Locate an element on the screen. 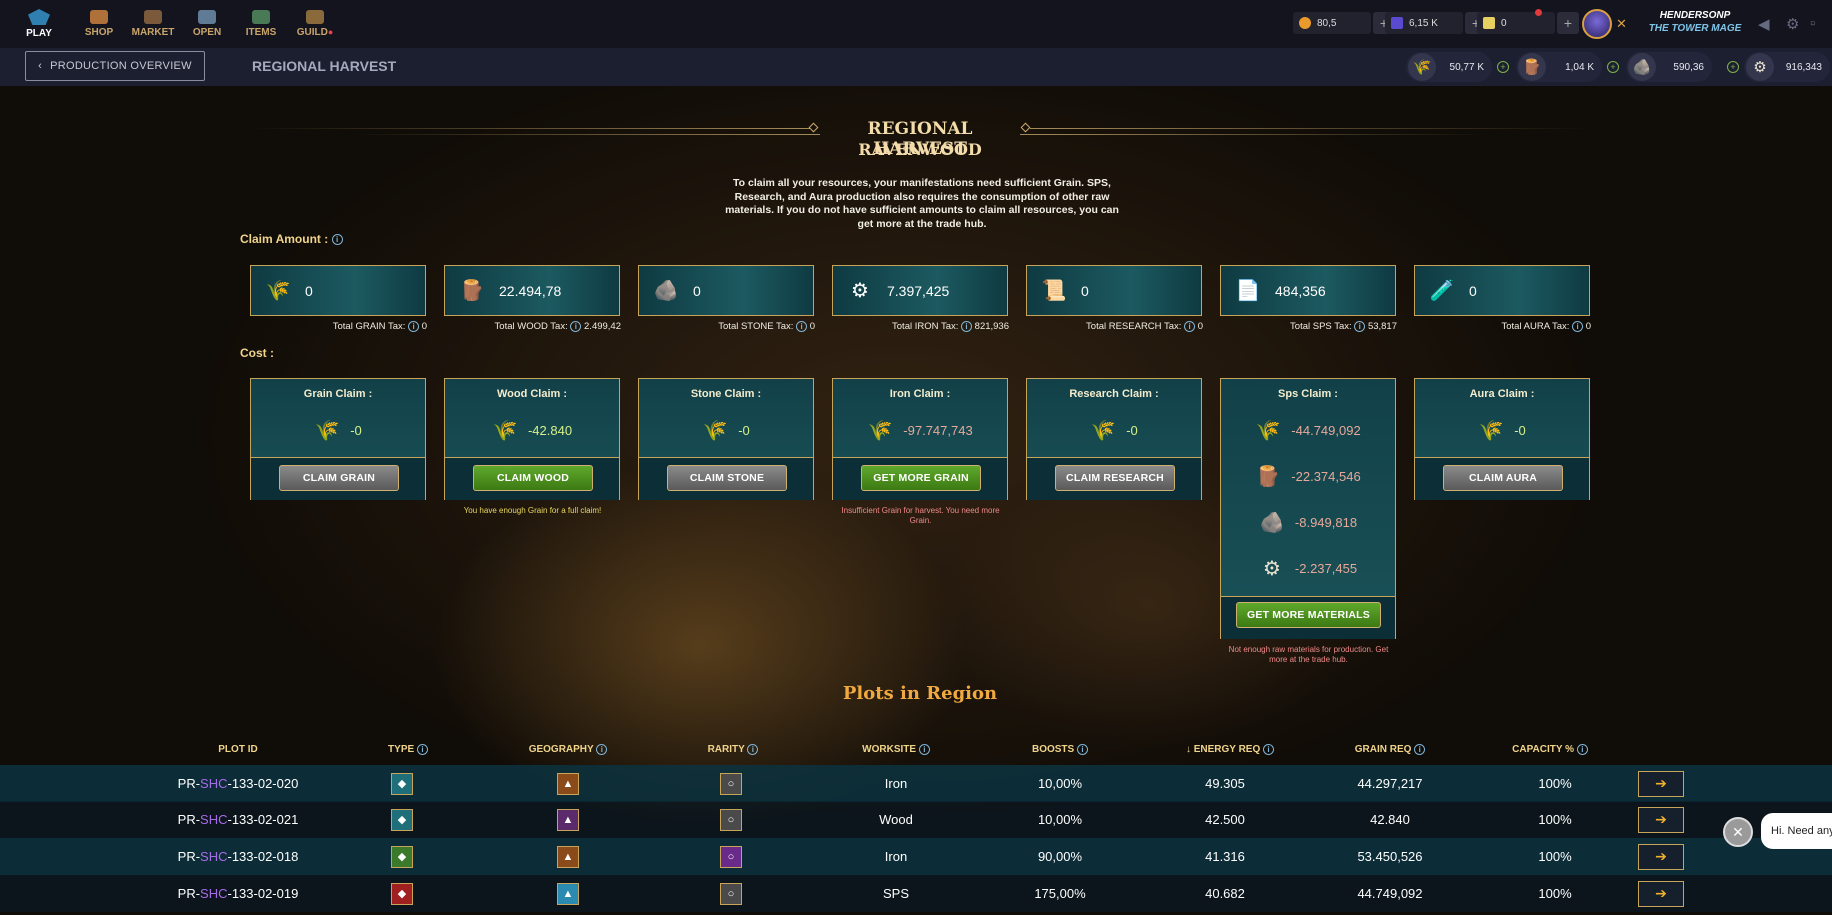 The height and width of the screenshot is (915, 1832). get-more-grain-button: GET MORE GRAIN is located at coordinates (921, 478).